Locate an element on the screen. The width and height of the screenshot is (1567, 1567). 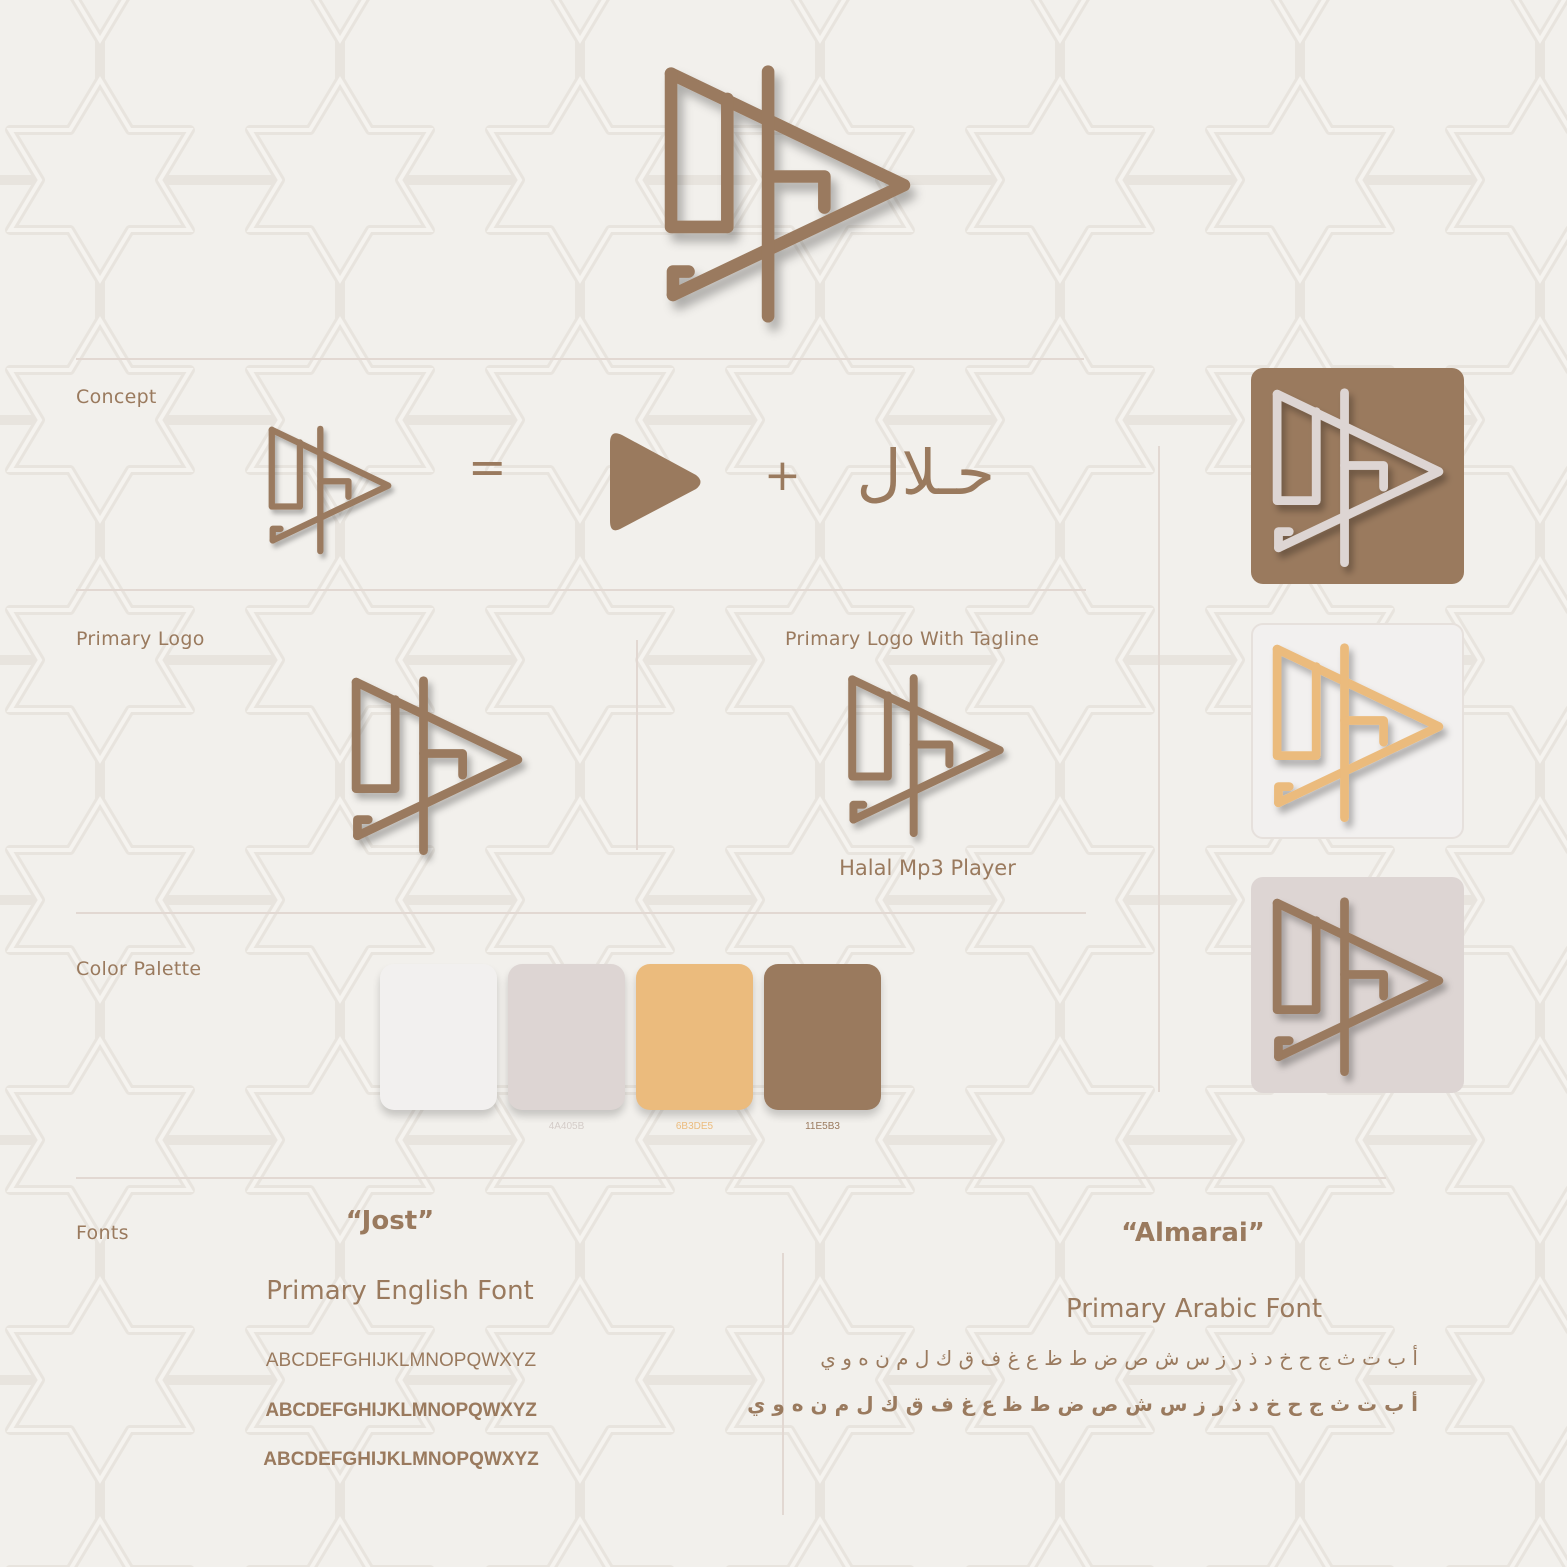
play-icon is located at coordinates (655, 482).